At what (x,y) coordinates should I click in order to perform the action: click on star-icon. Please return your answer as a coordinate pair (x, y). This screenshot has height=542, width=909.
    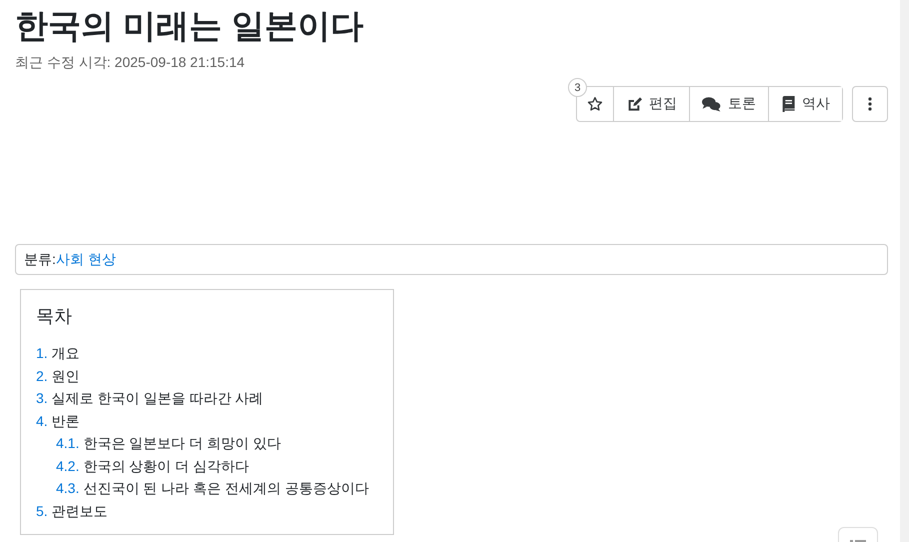
    Looking at the image, I should click on (595, 104).